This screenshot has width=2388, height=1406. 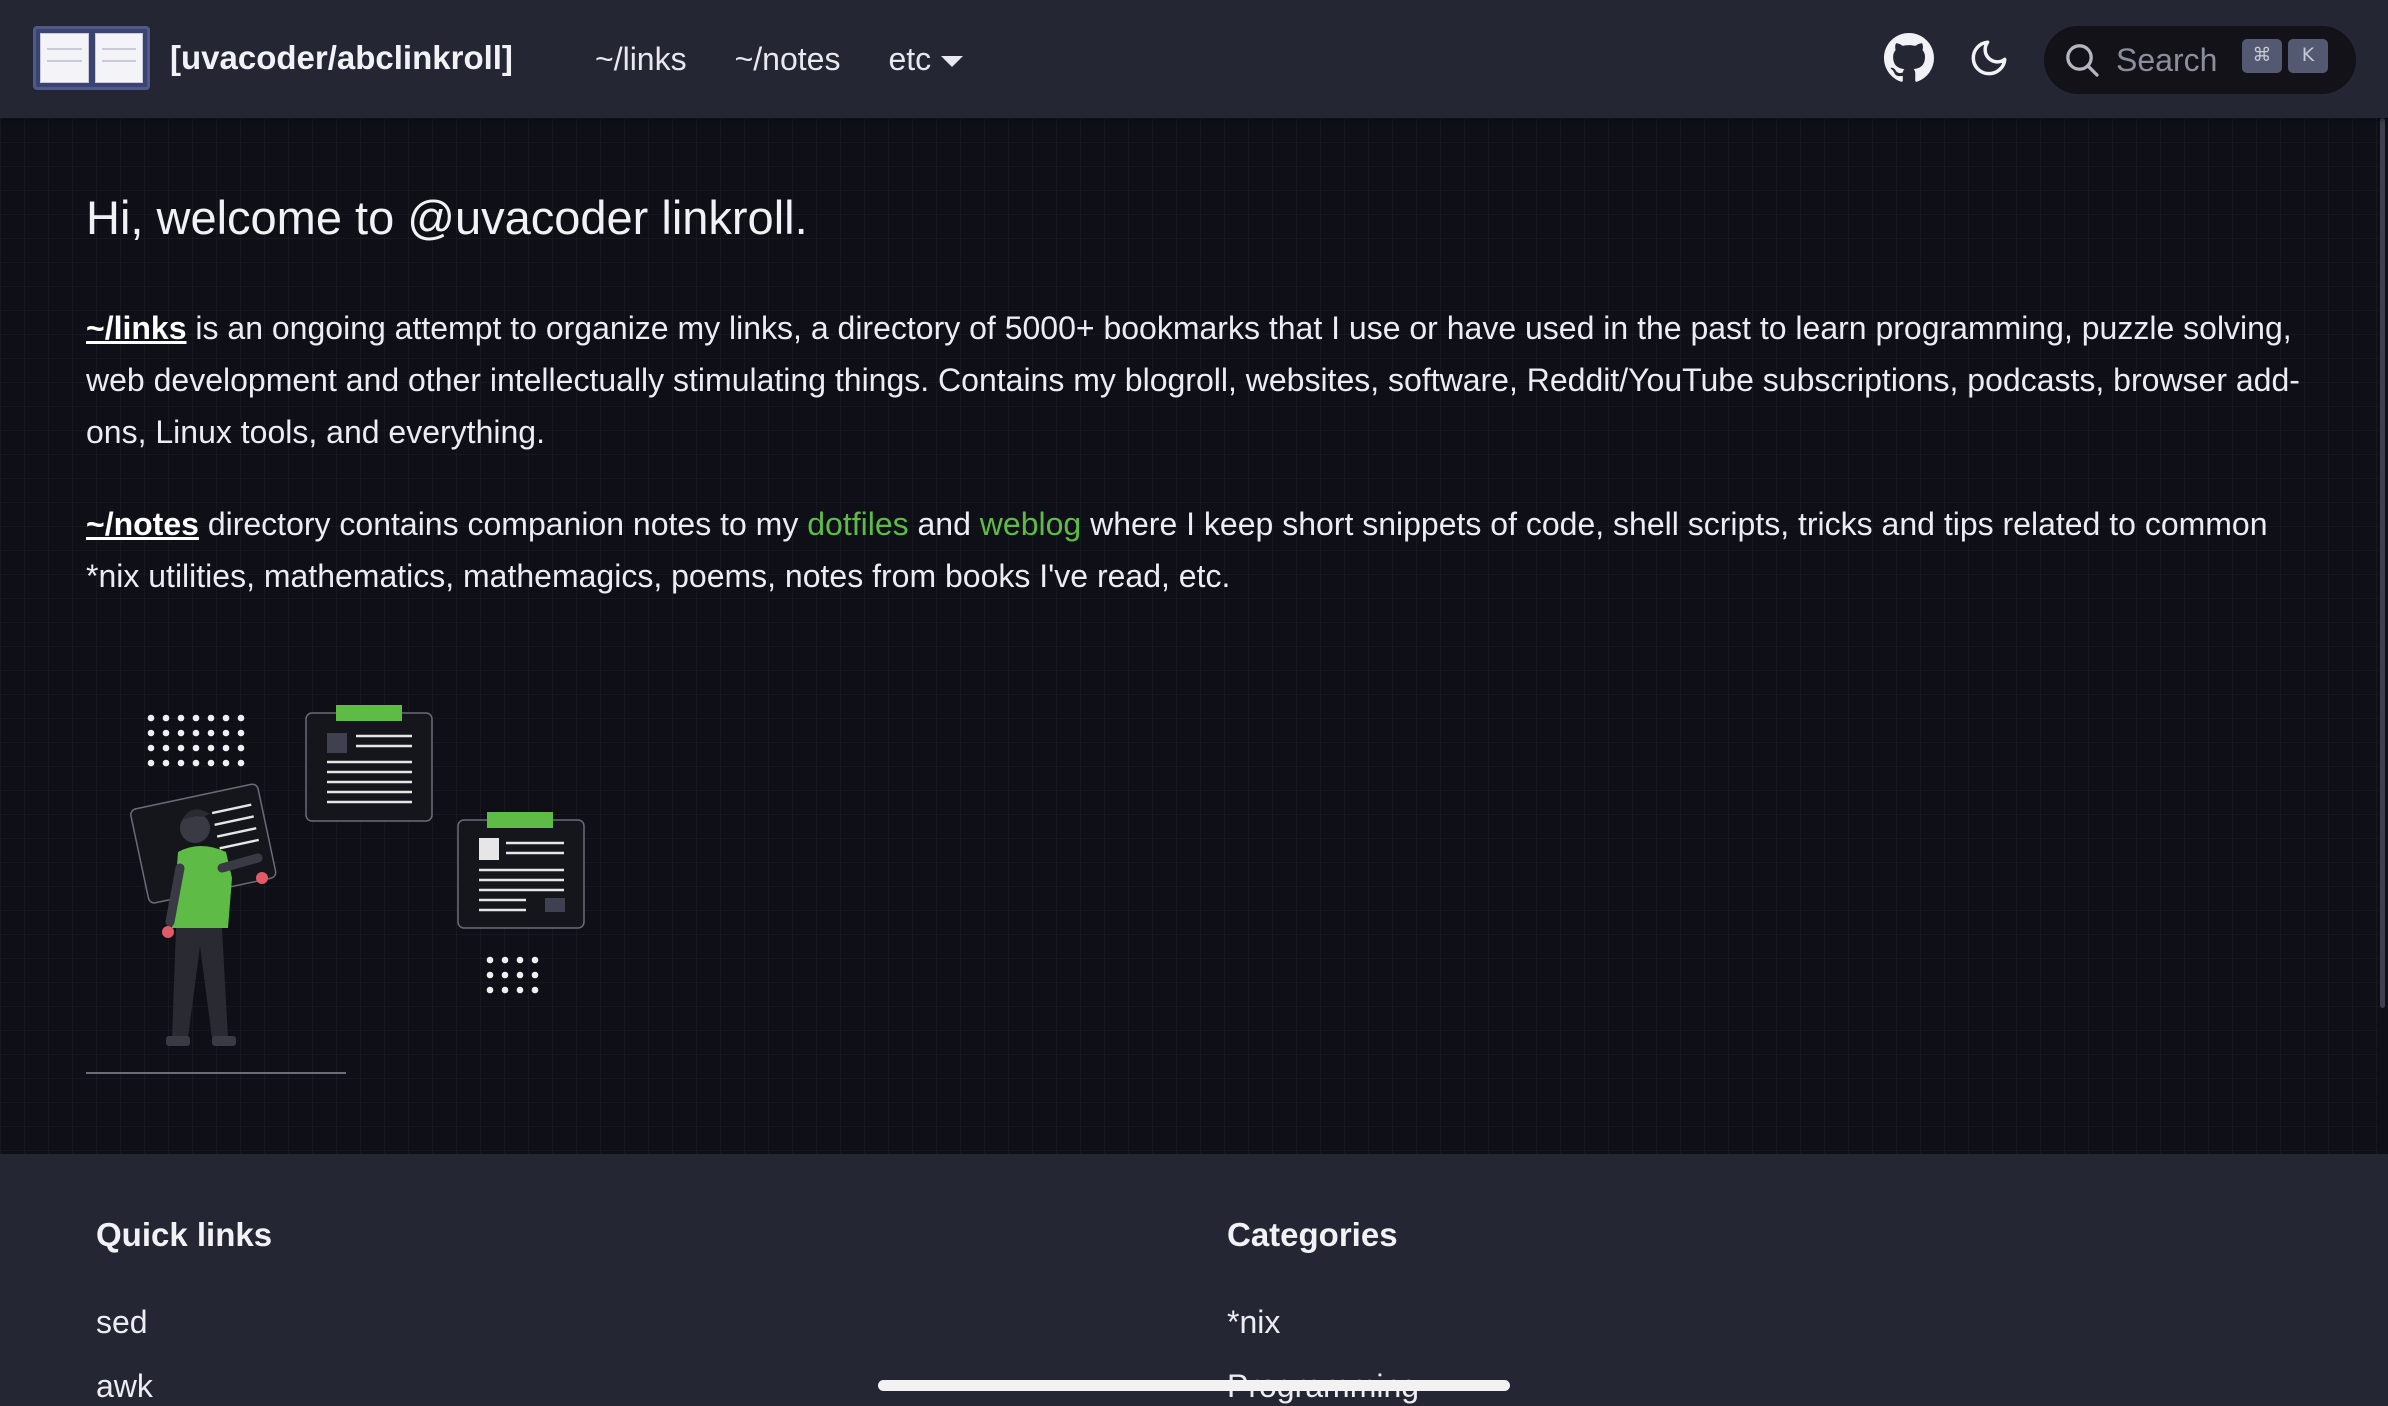 I want to click on footer-heading-categories: Categories, so click(x=1312, y=1234).